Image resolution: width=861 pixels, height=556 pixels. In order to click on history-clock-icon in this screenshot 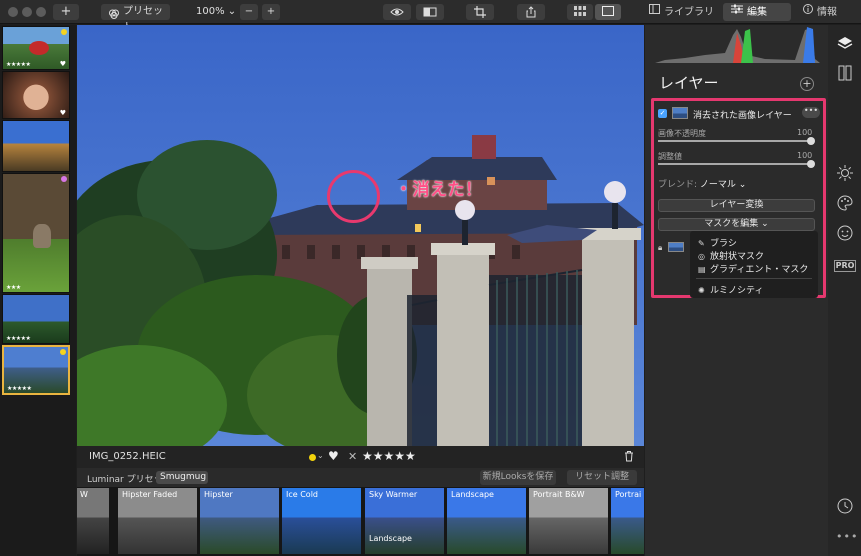, I will do `click(845, 507)`.